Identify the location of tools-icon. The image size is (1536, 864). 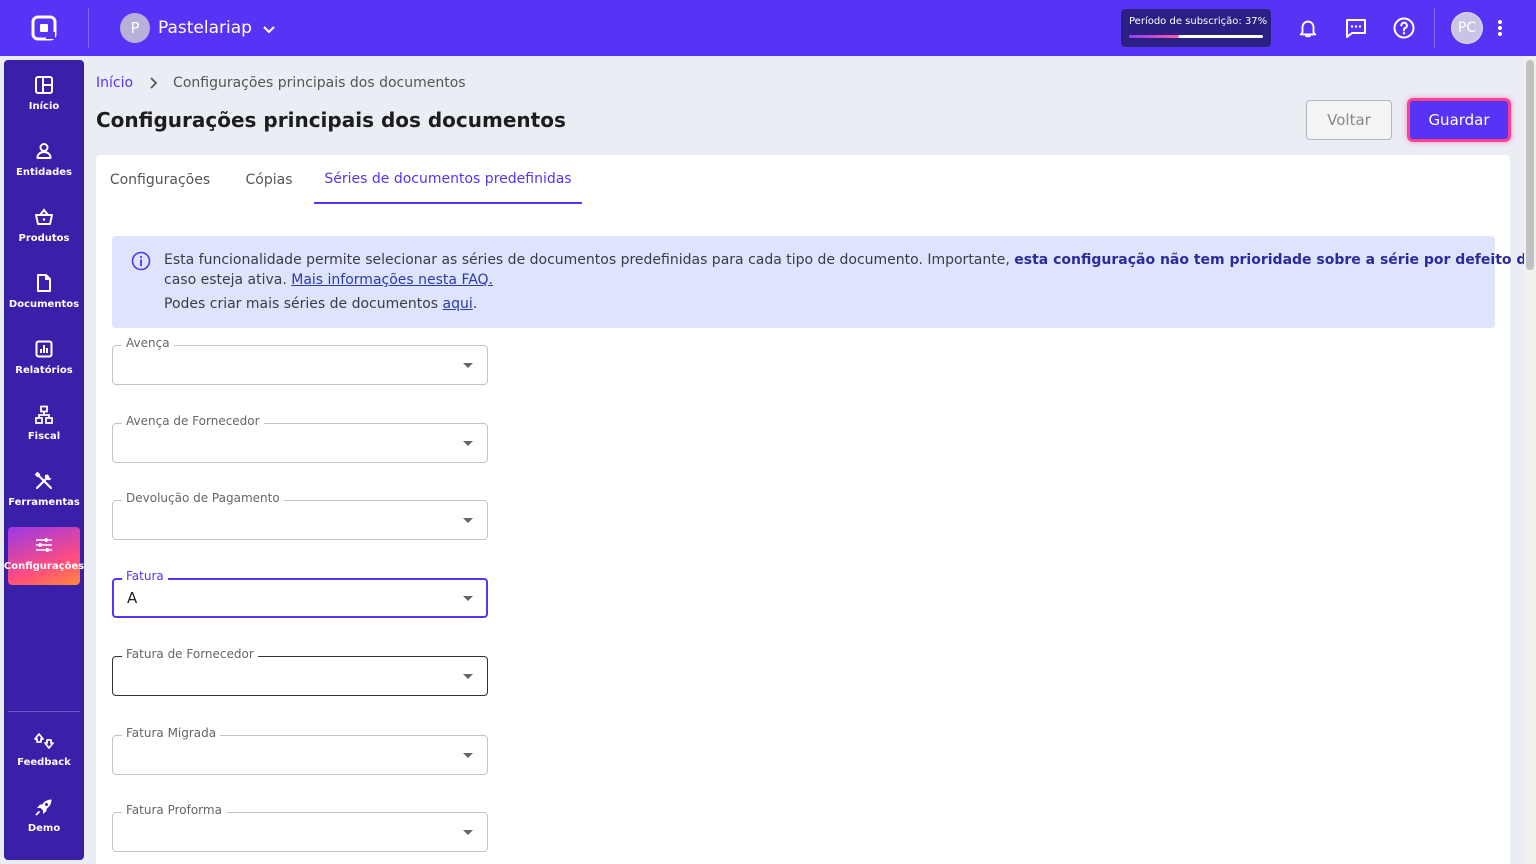
(44, 481).